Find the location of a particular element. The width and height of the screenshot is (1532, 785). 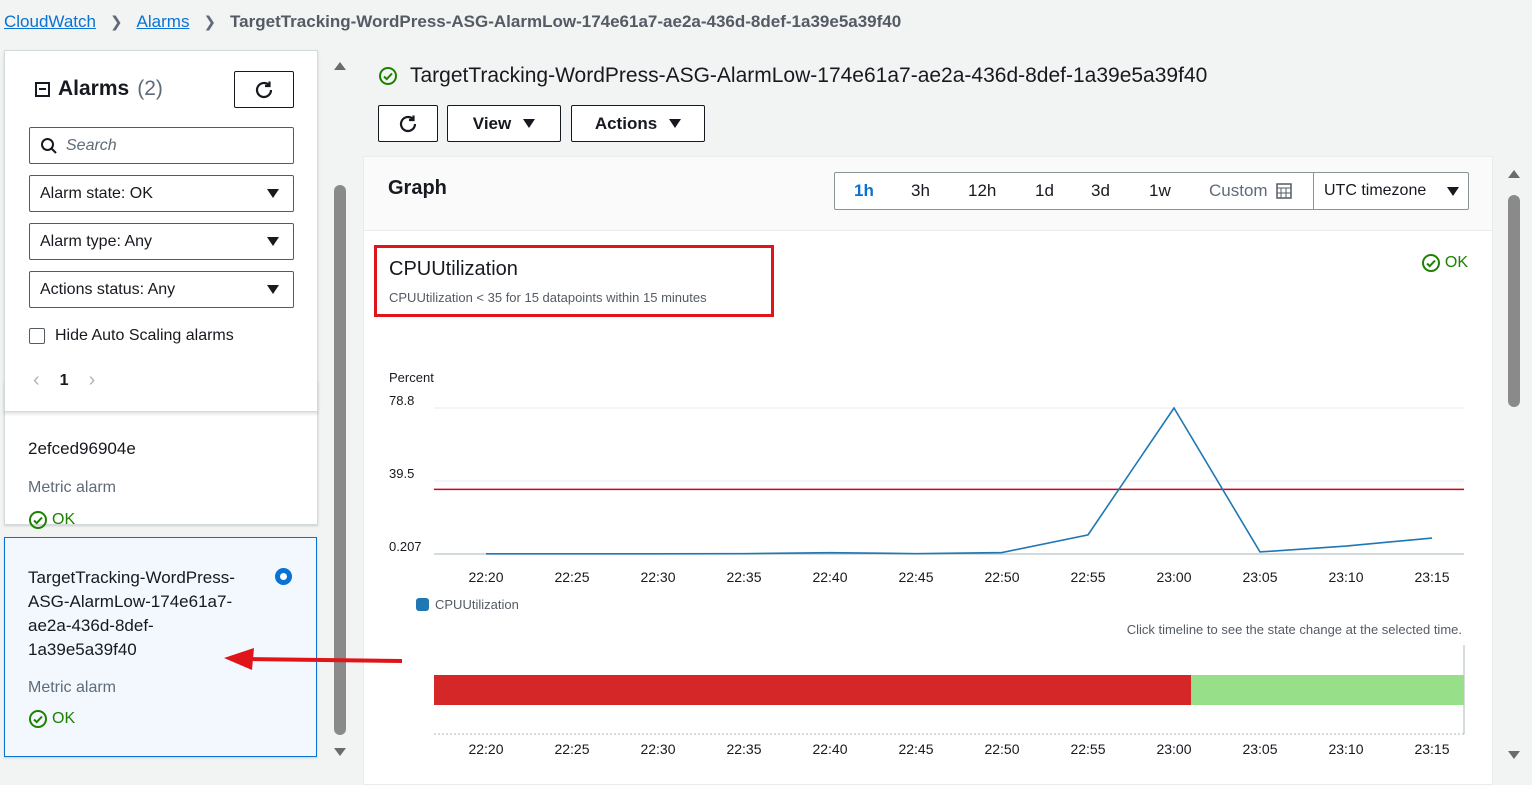

scroll-down-icon is located at coordinates (1514, 755).